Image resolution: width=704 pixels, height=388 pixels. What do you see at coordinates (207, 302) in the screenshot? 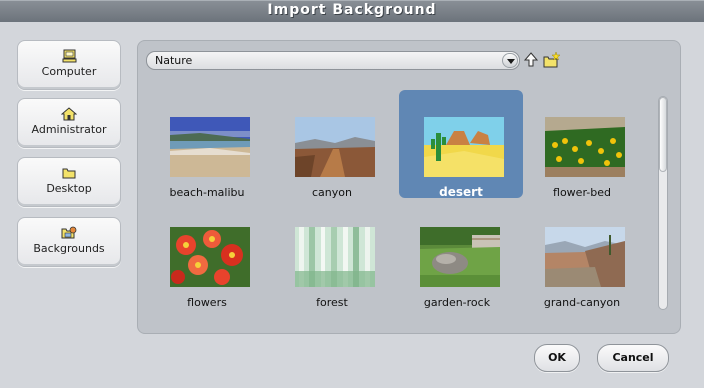
I see `file-name: flowers` at bounding box center [207, 302].